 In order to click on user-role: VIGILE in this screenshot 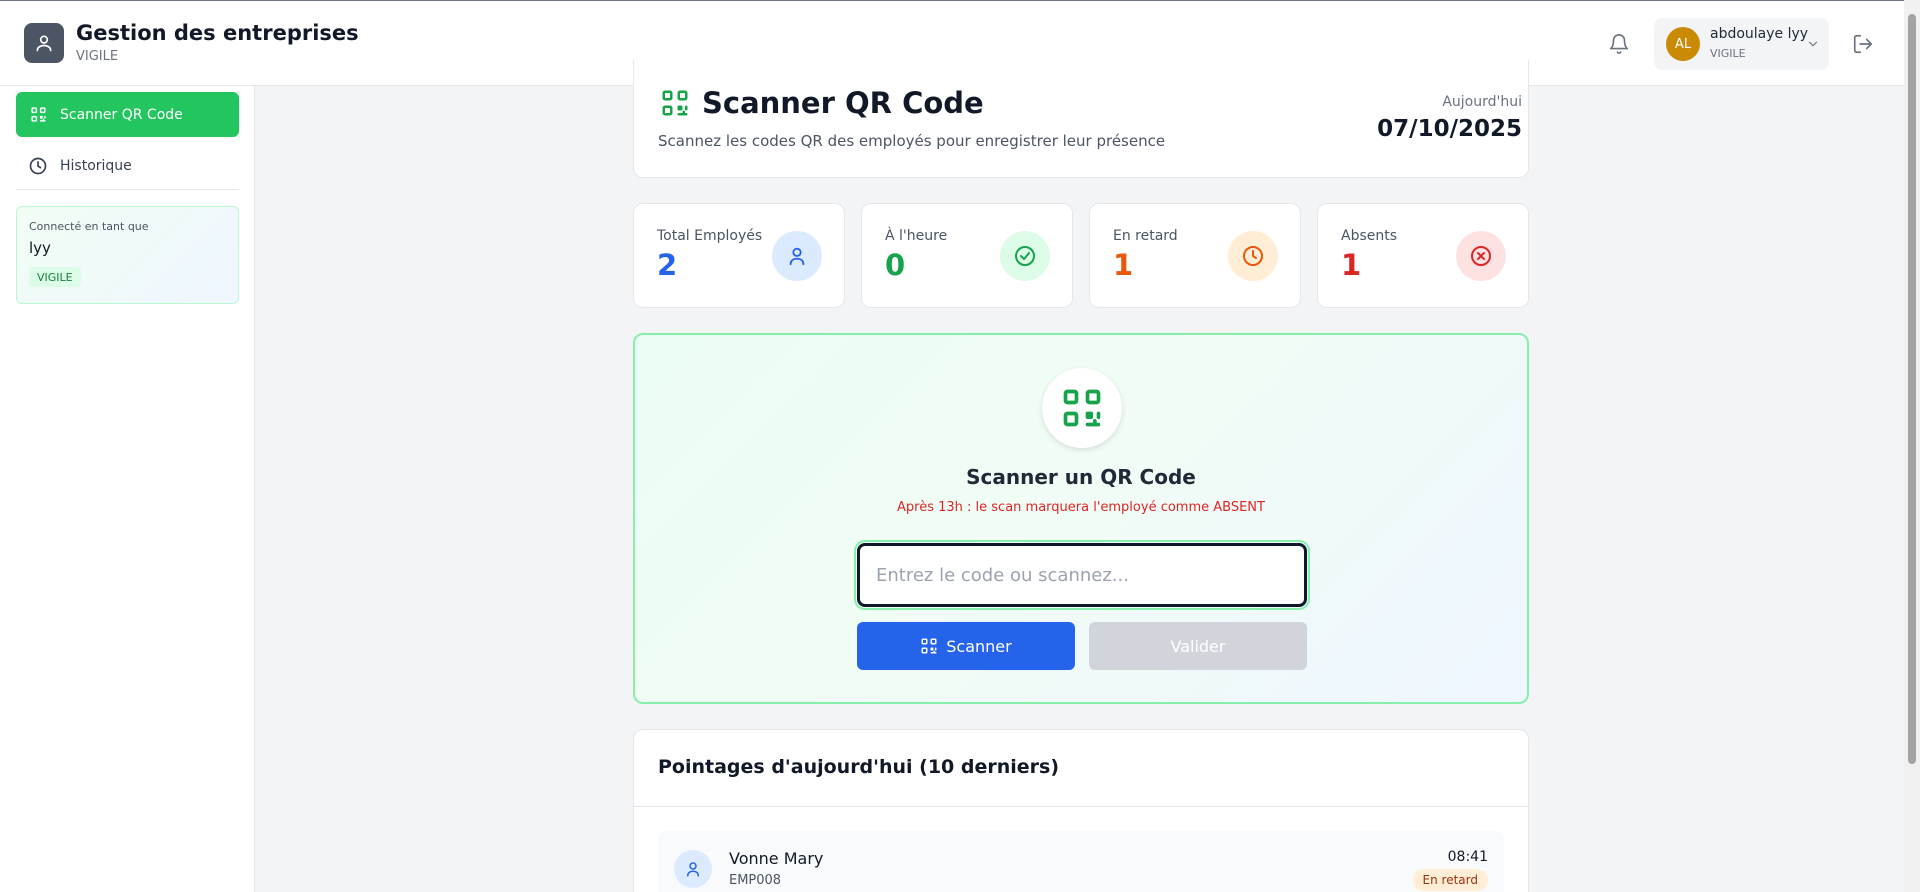, I will do `click(1728, 53)`.